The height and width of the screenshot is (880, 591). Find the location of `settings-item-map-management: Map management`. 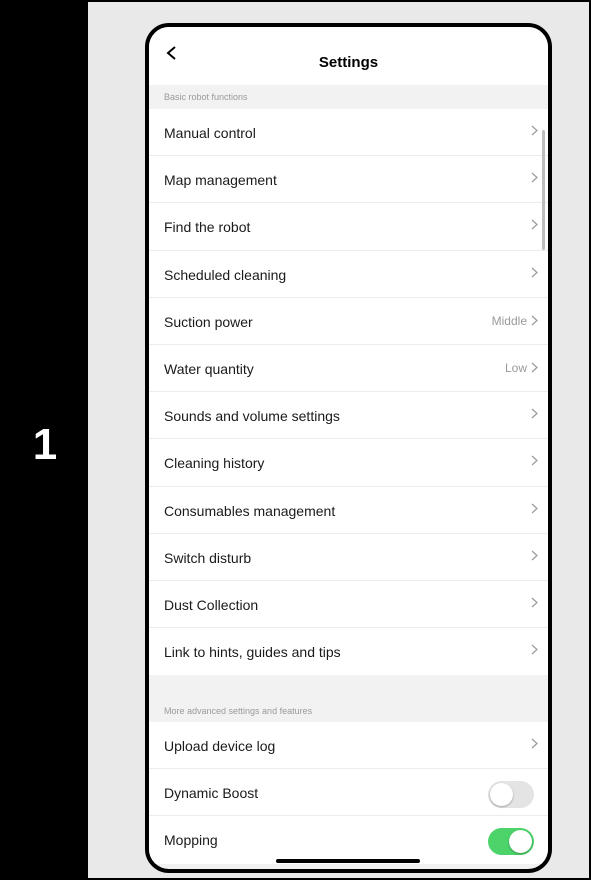

settings-item-map-management: Map management is located at coordinates (348, 180).